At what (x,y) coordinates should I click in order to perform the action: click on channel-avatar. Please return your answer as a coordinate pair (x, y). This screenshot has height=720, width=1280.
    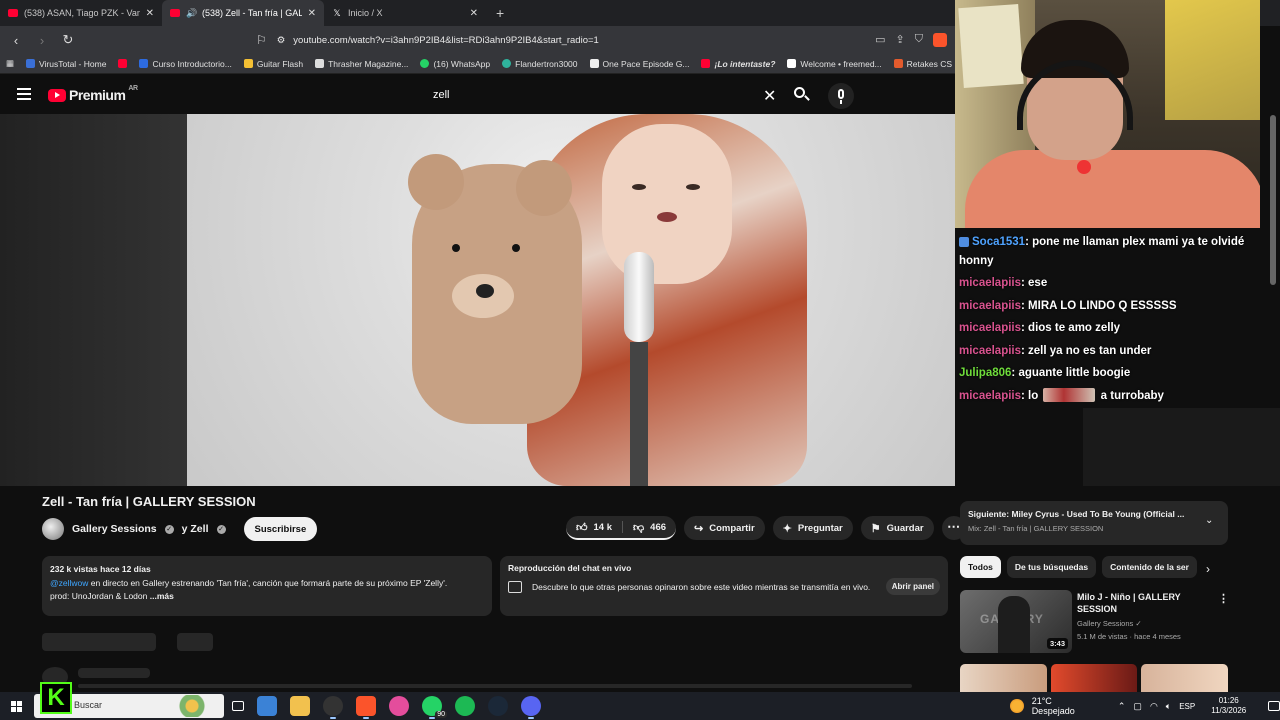
    Looking at the image, I should click on (53, 529).